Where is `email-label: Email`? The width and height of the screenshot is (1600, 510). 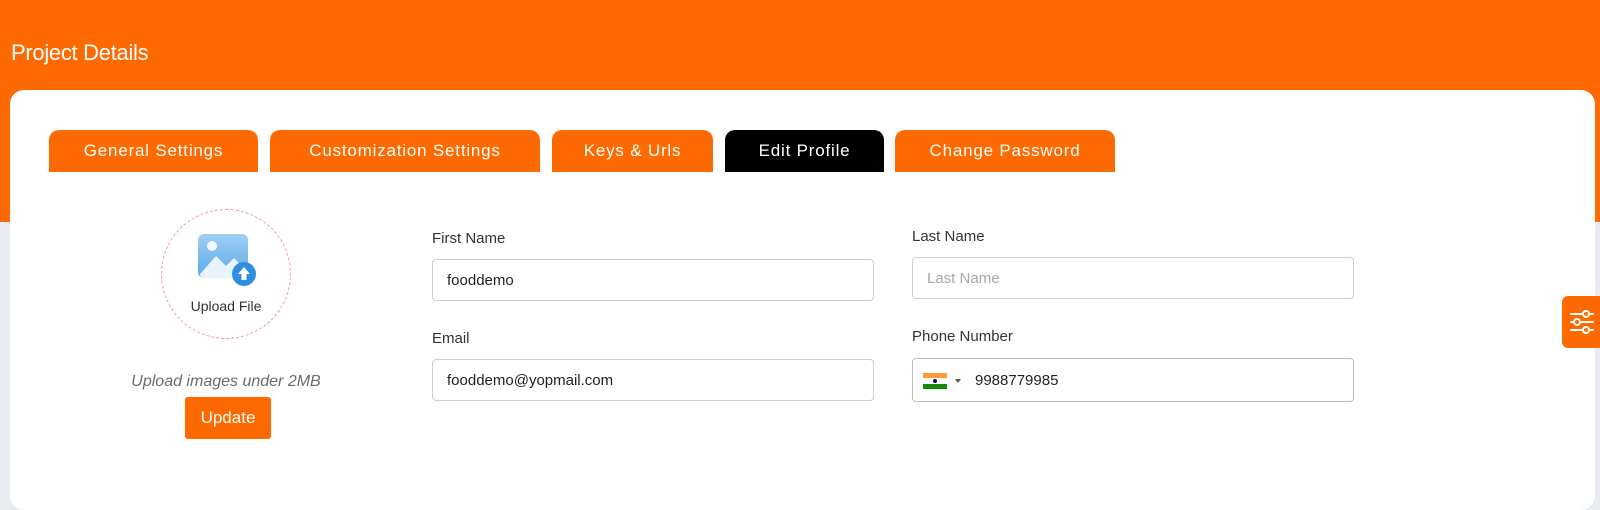
email-label: Email is located at coordinates (451, 338).